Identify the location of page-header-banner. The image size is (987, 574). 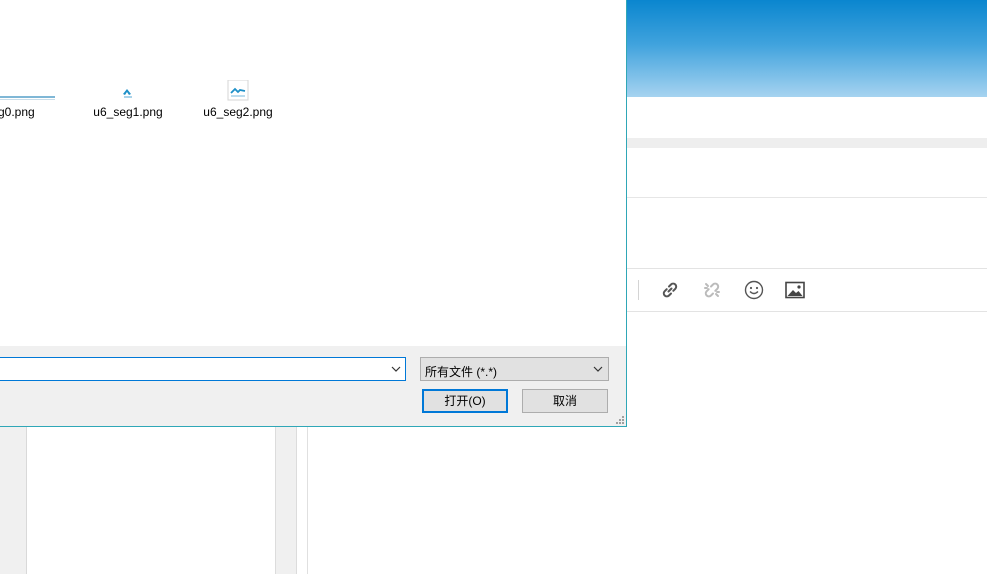
(807, 48).